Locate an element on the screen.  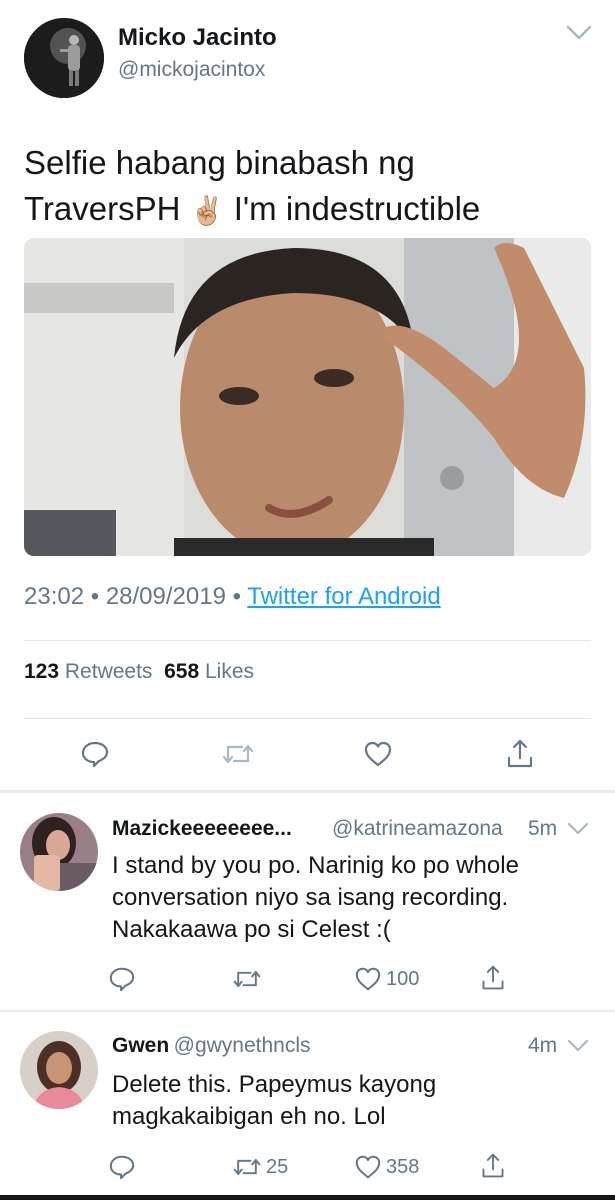
tweet-text-line-1: Selfie habang binabash ng is located at coordinates (219, 162).